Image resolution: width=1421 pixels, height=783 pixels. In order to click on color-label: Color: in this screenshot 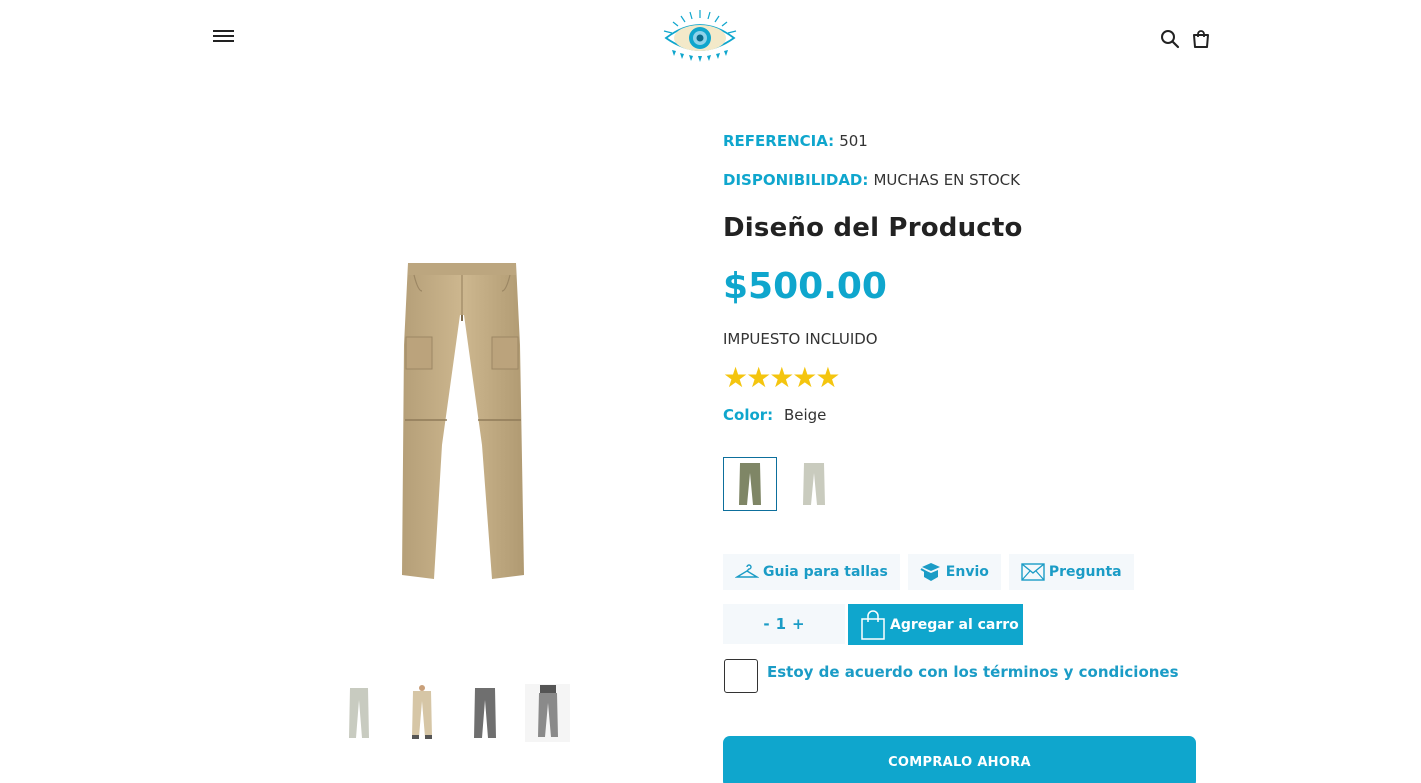, I will do `click(748, 415)`.